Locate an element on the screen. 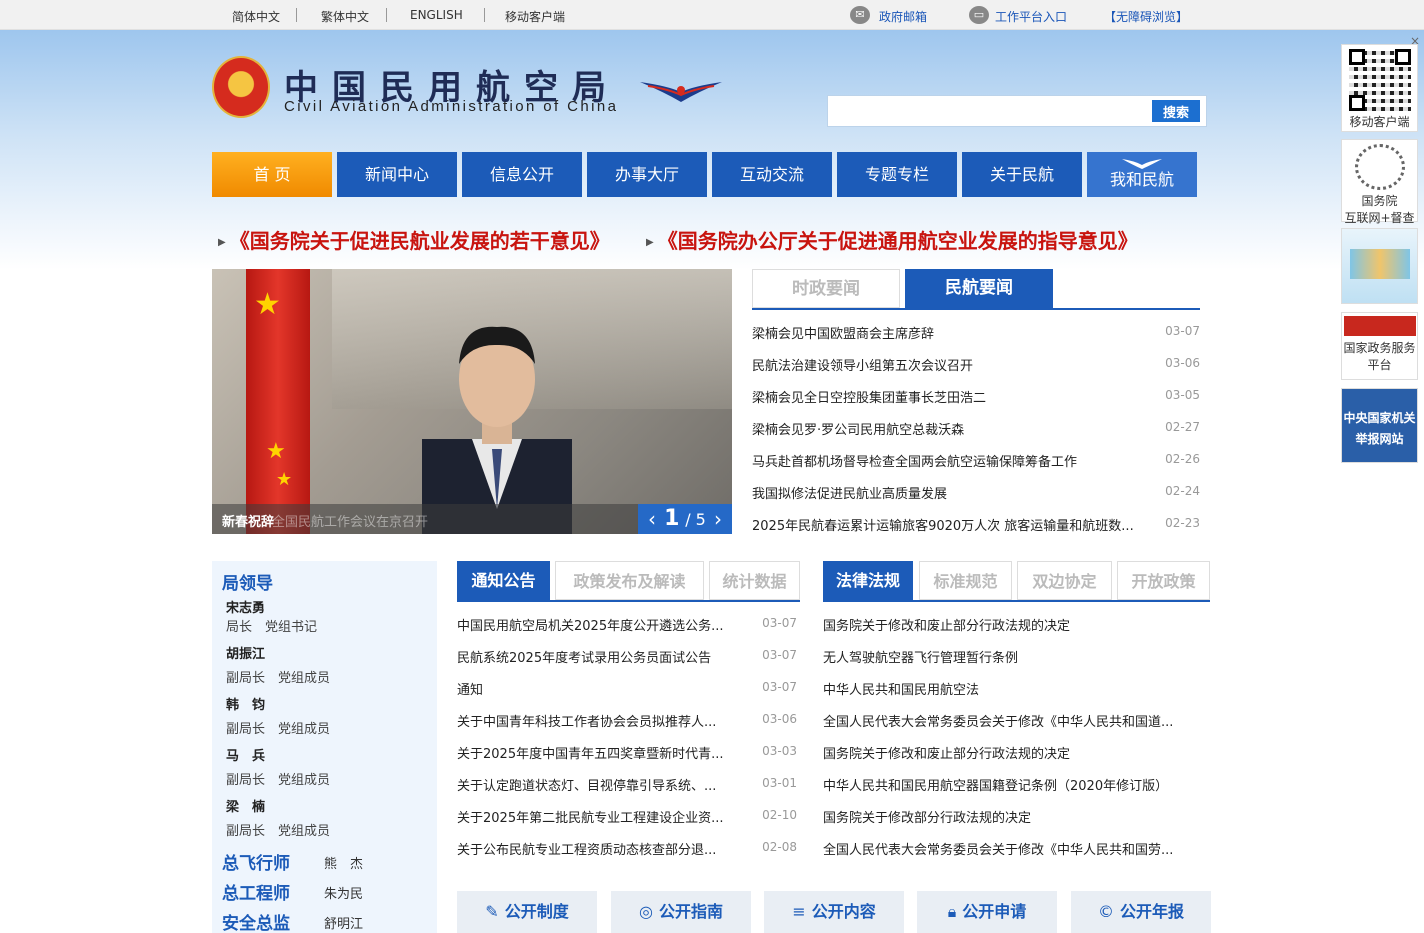  chief-name: 朱为民 is located at coordinates (343, 892).